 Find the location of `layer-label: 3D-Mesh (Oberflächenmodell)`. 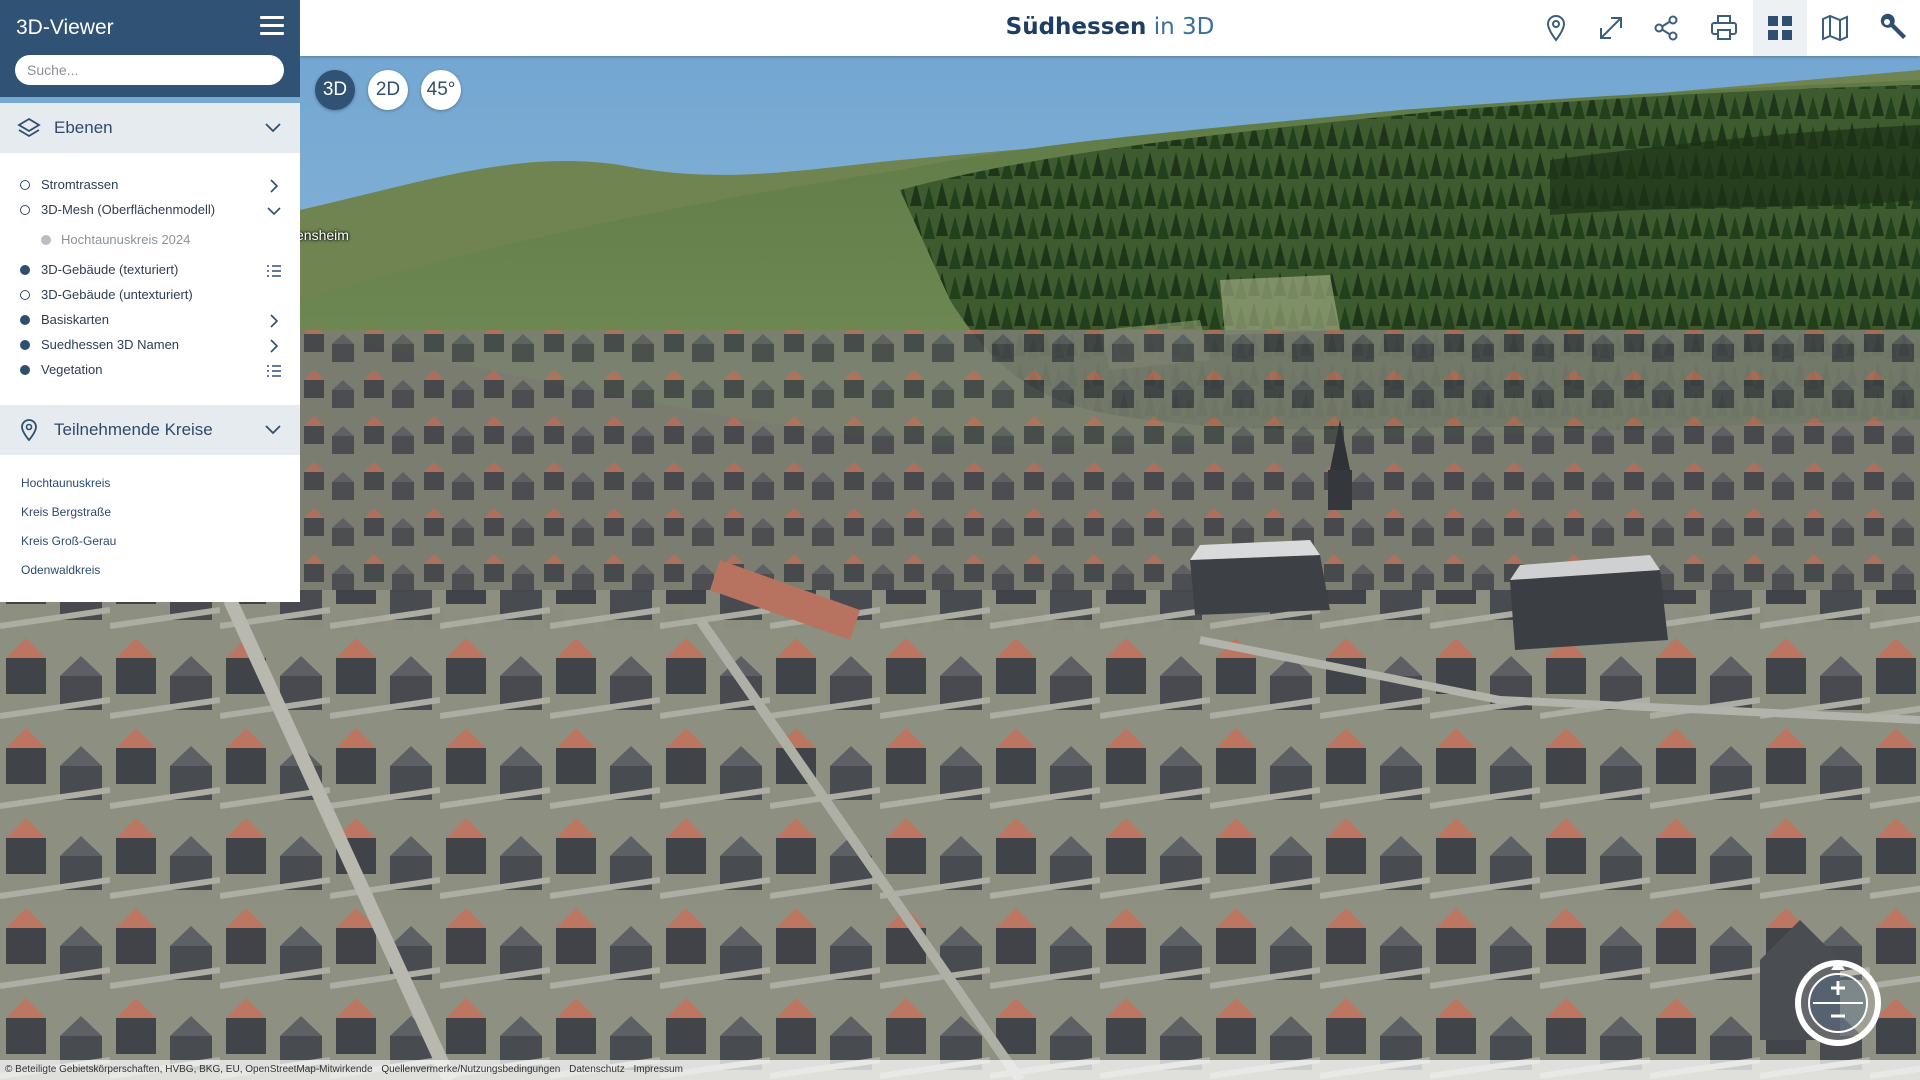

layer-label: 3D-Mesh (Oberflächenmodell) is located at coordinates (128, 209).